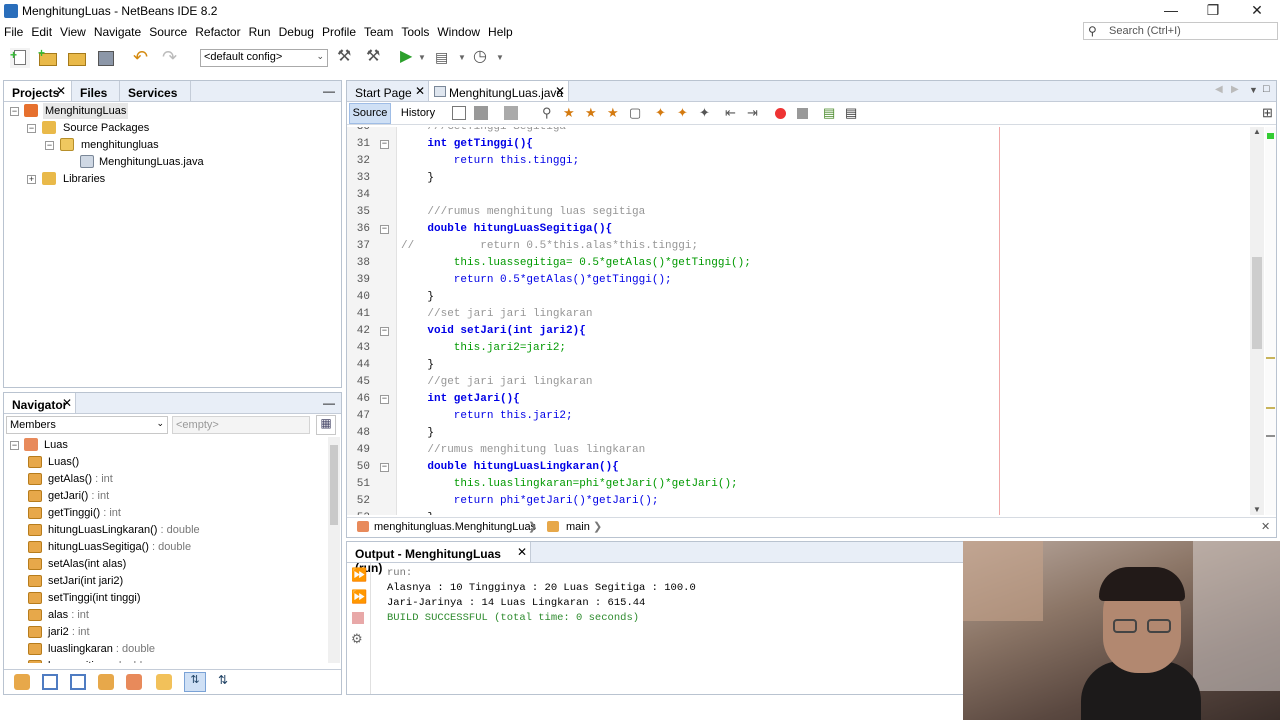  What do you see at coordinates (418, 113) in the screenshot?
I see `history-mode-button: History` at bounding box center [418, 113].